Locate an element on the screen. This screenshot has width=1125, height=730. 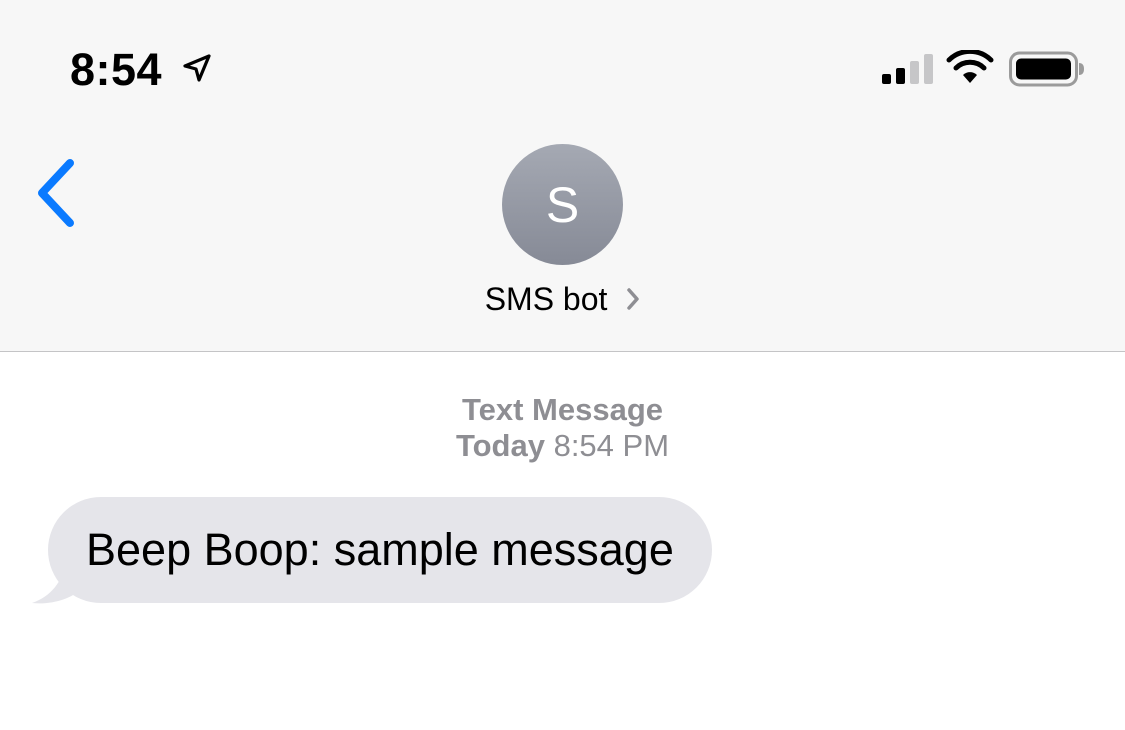
message-row: Beep Boop: sample message is located at coordinates (410, 552).